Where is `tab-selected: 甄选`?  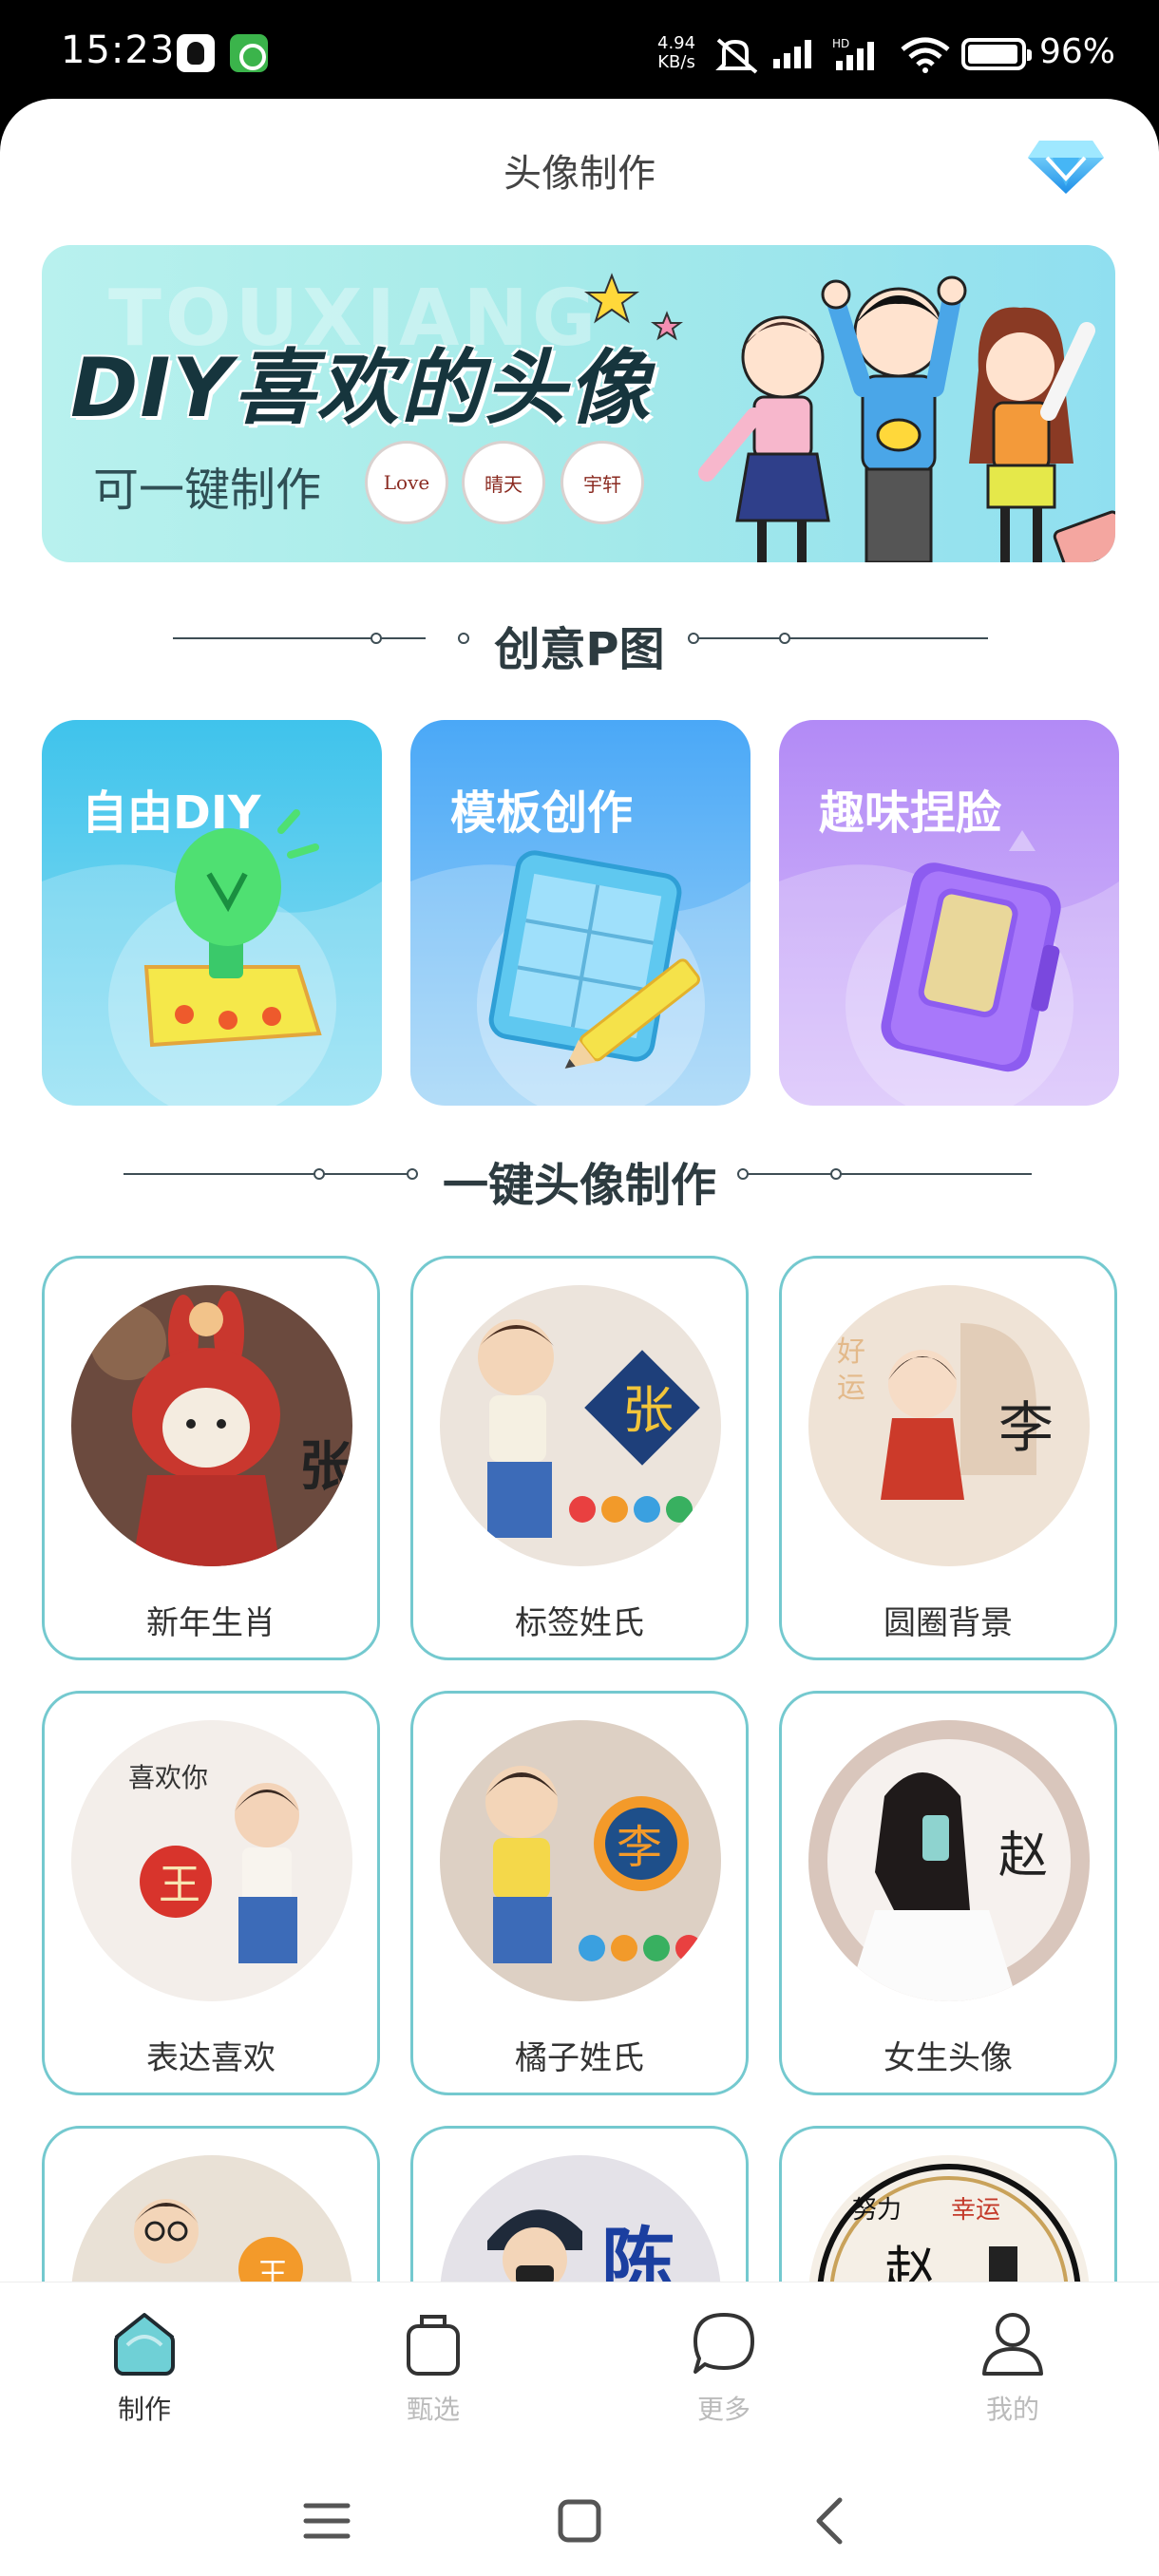 tab-selected: 甄选 is located at coordinates (433, 2367).